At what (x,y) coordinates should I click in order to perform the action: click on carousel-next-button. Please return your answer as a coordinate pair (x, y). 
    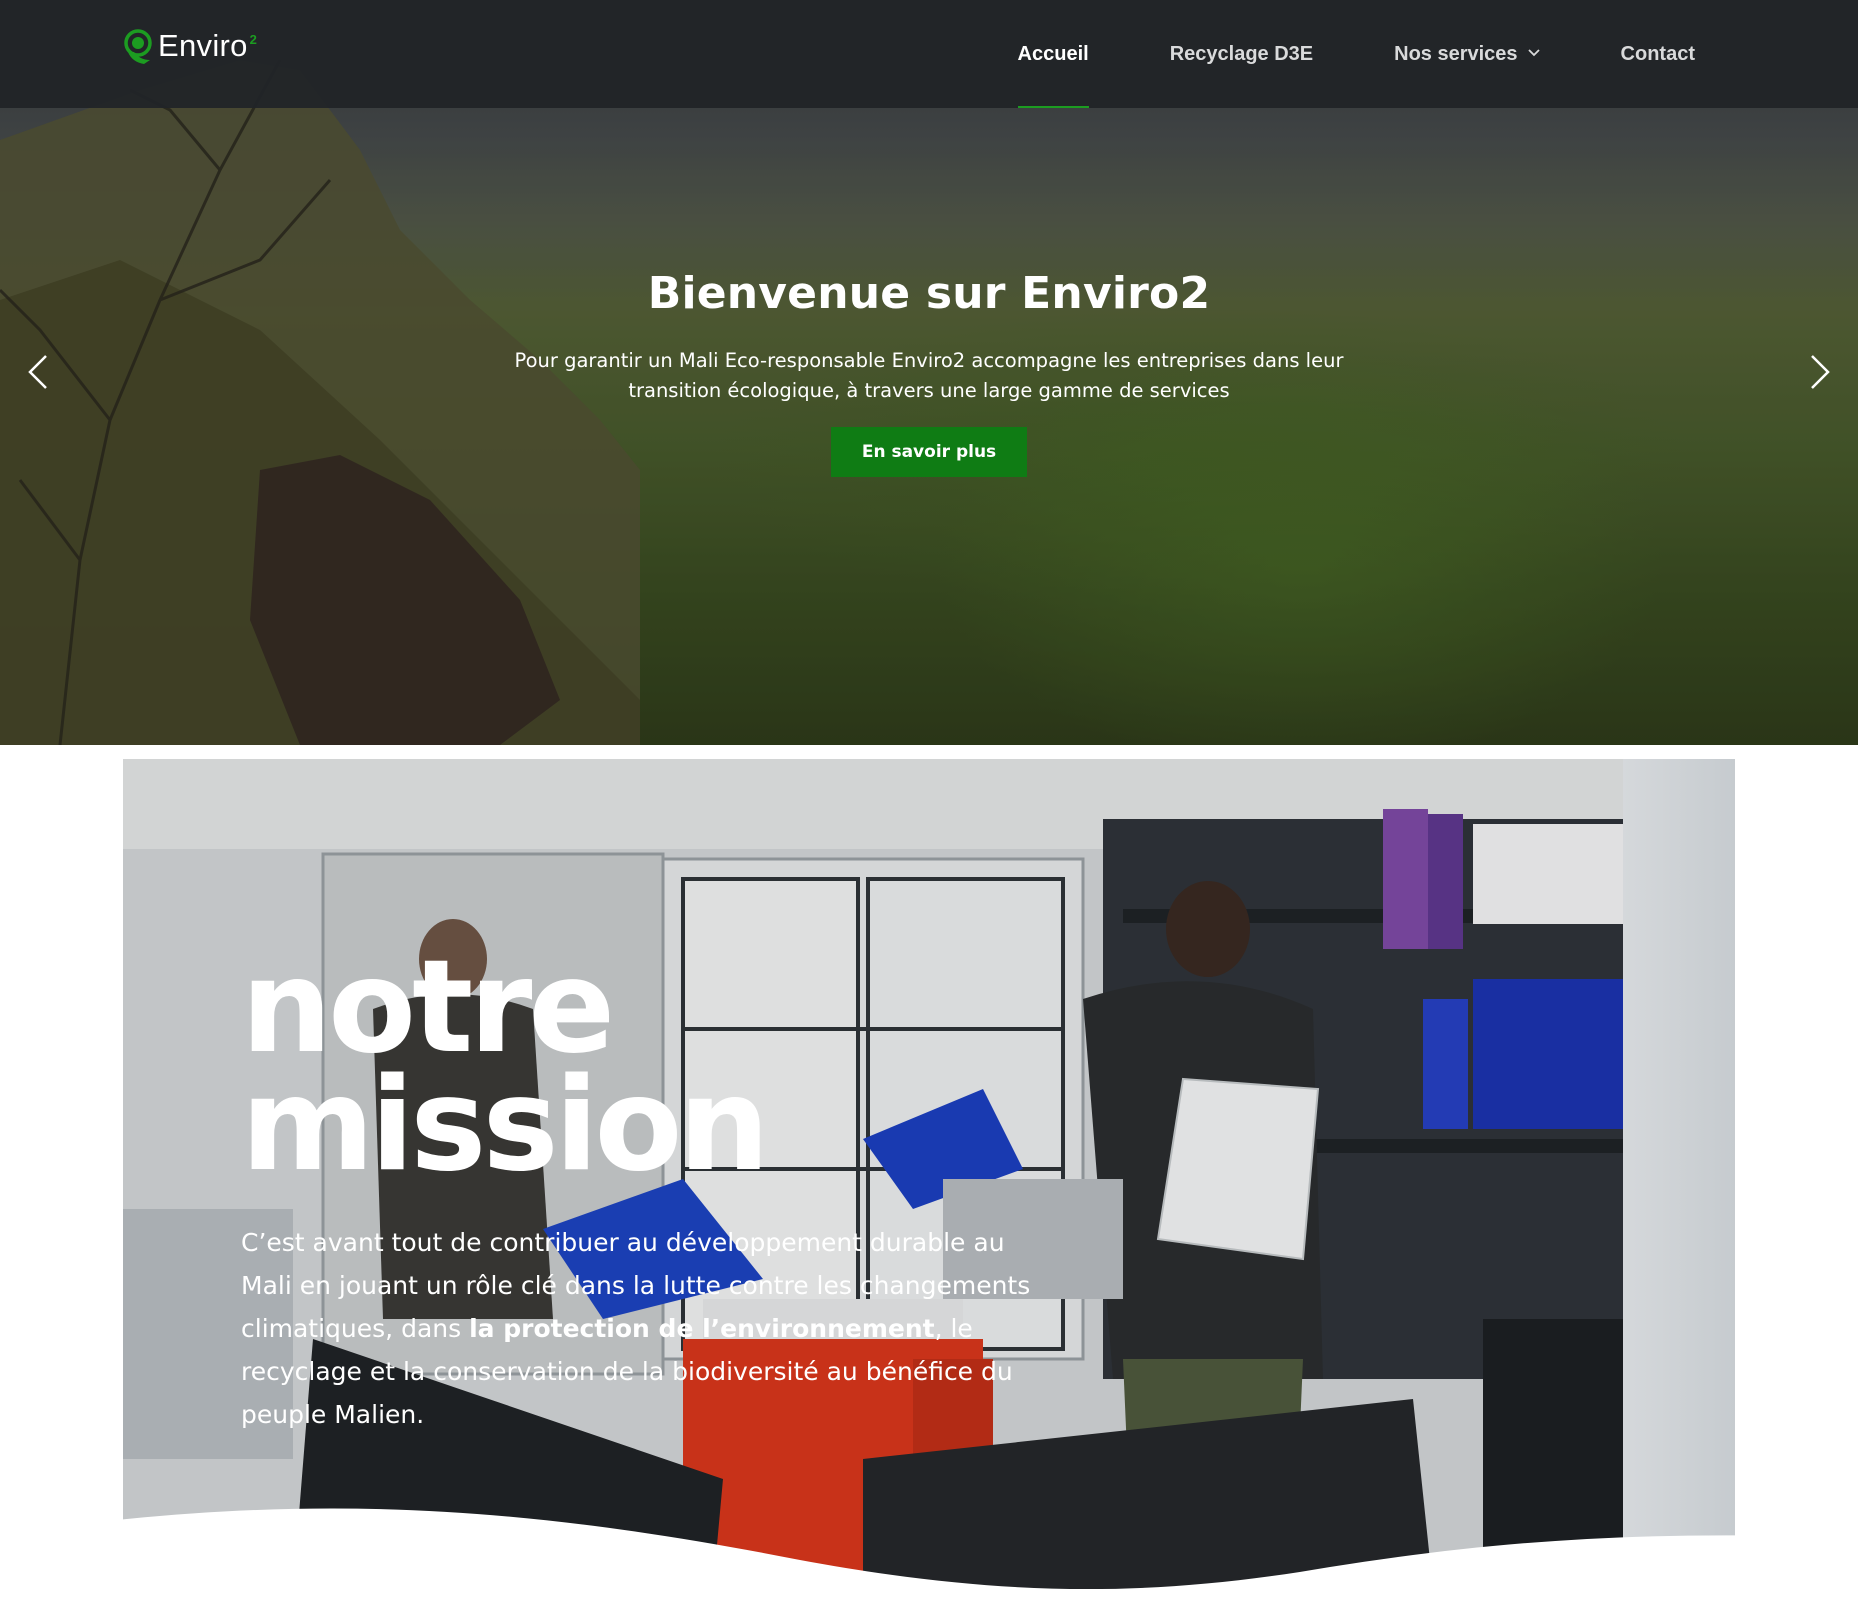
    Looking at the image, I should click on (1818, 372).